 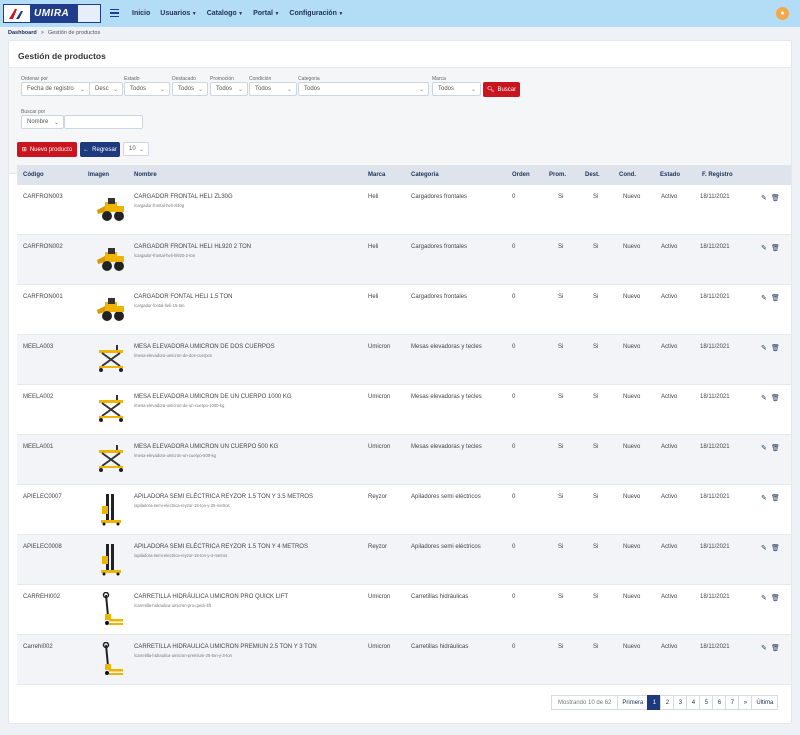 I want to click on page-size-select: 10 ⌄, so click(x=136, y=149).